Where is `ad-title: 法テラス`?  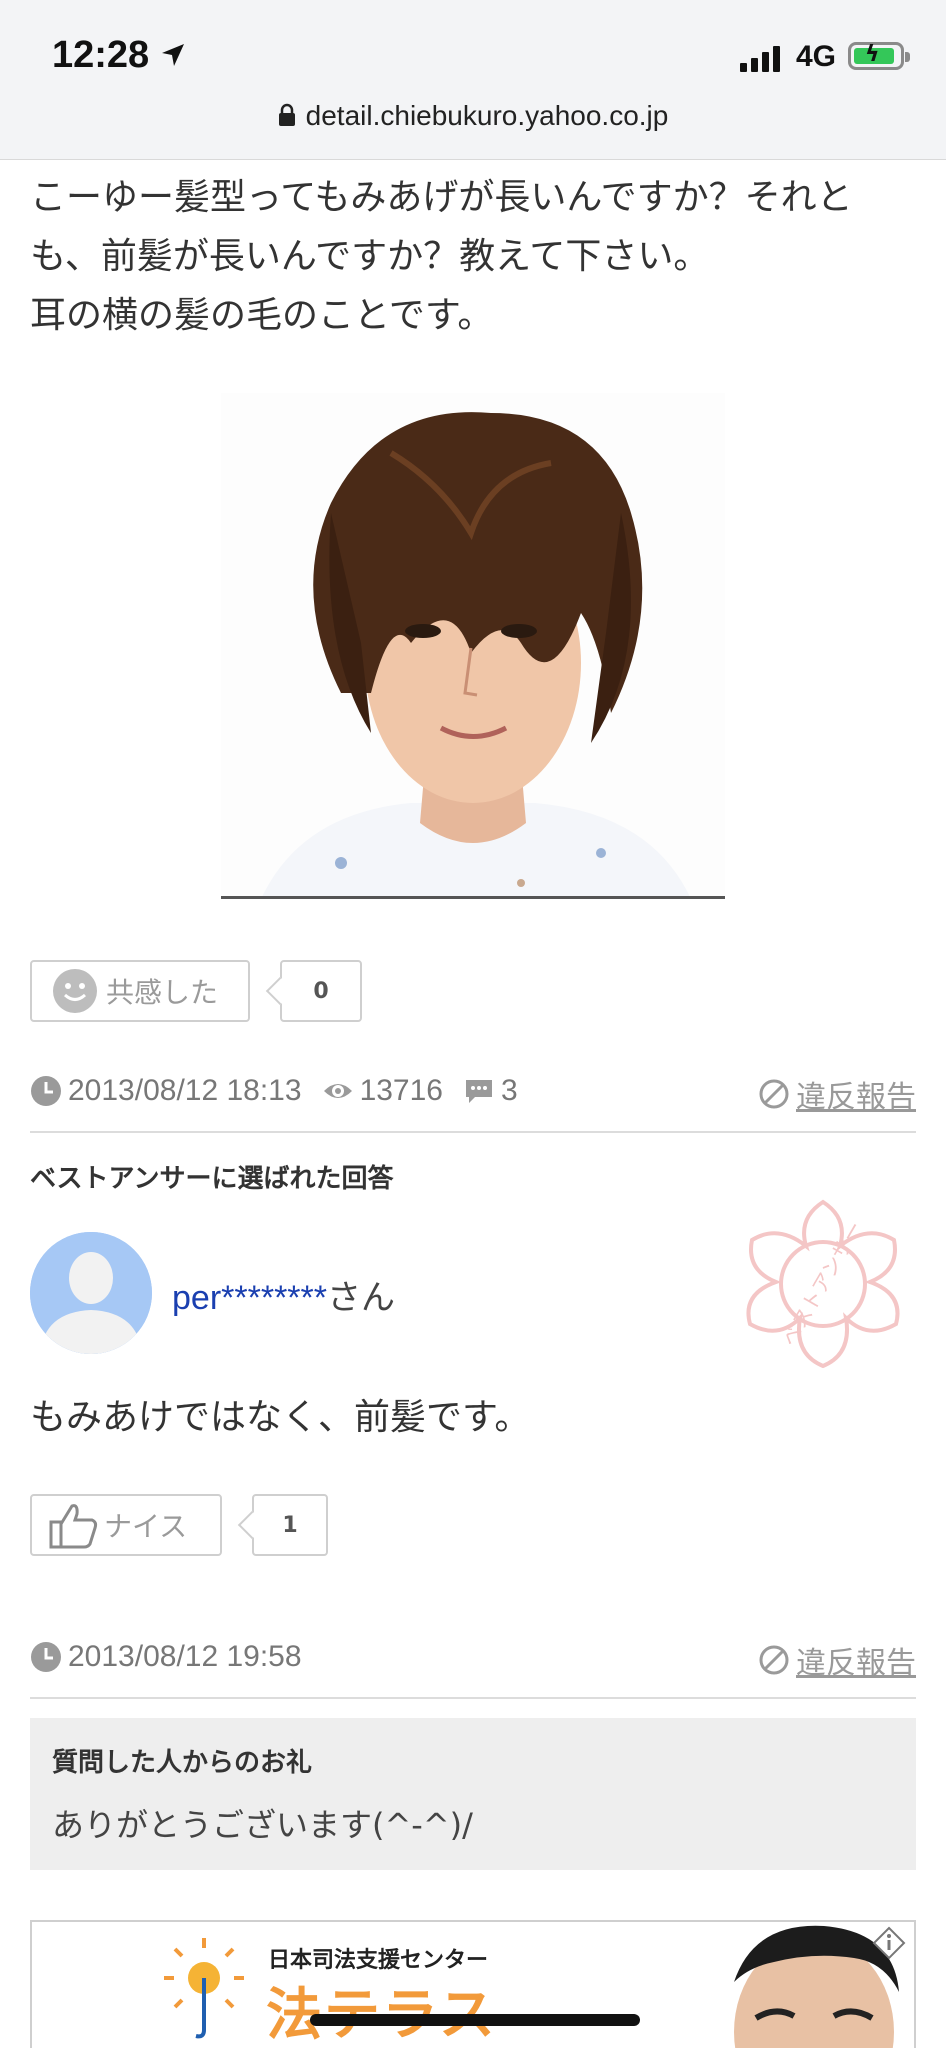 ad-title: 法テラス is located at coordinates (381, 2009).